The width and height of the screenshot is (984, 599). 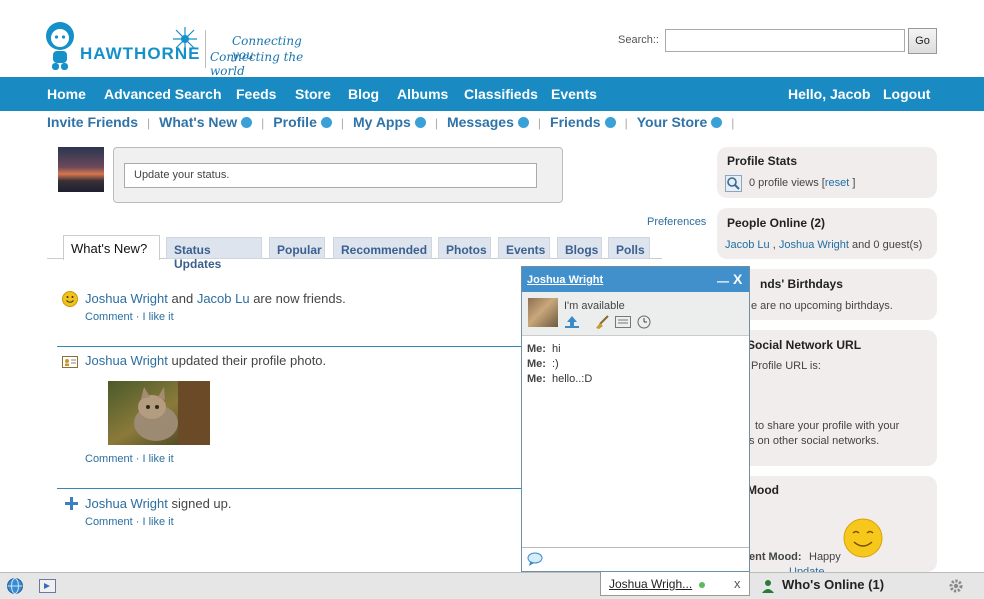 I want to click on nav-events: Events, so click(x=574, y=94).